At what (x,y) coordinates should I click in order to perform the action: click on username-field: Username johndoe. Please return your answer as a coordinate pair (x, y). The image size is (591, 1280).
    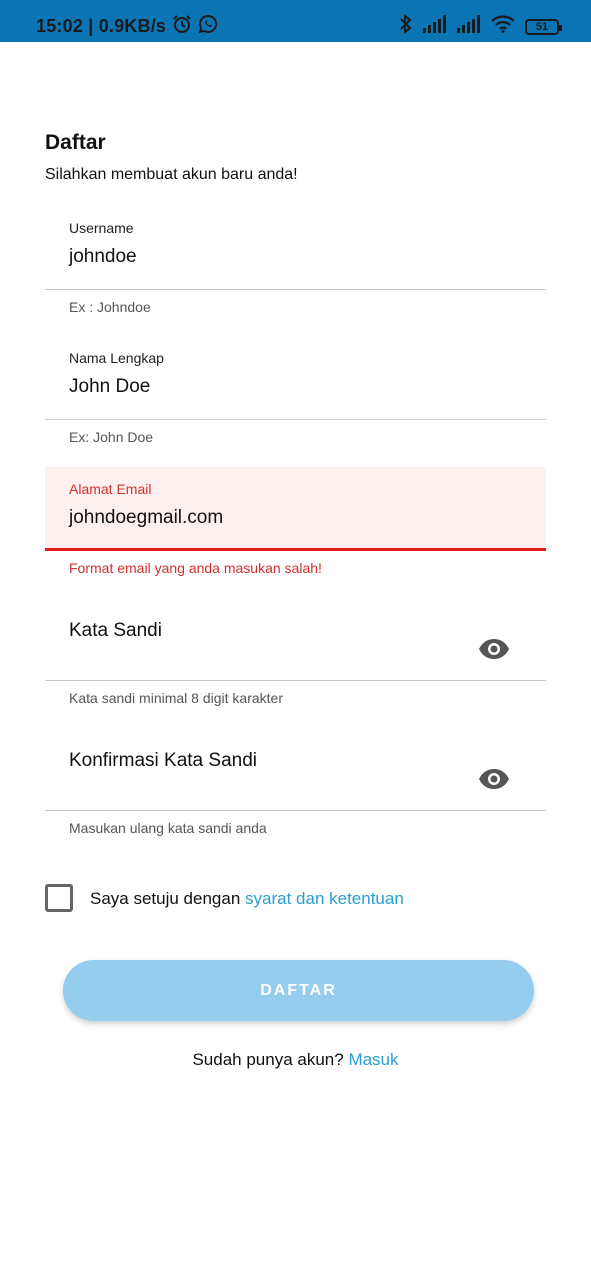
    Looking at the image, I should click on (295, 248).